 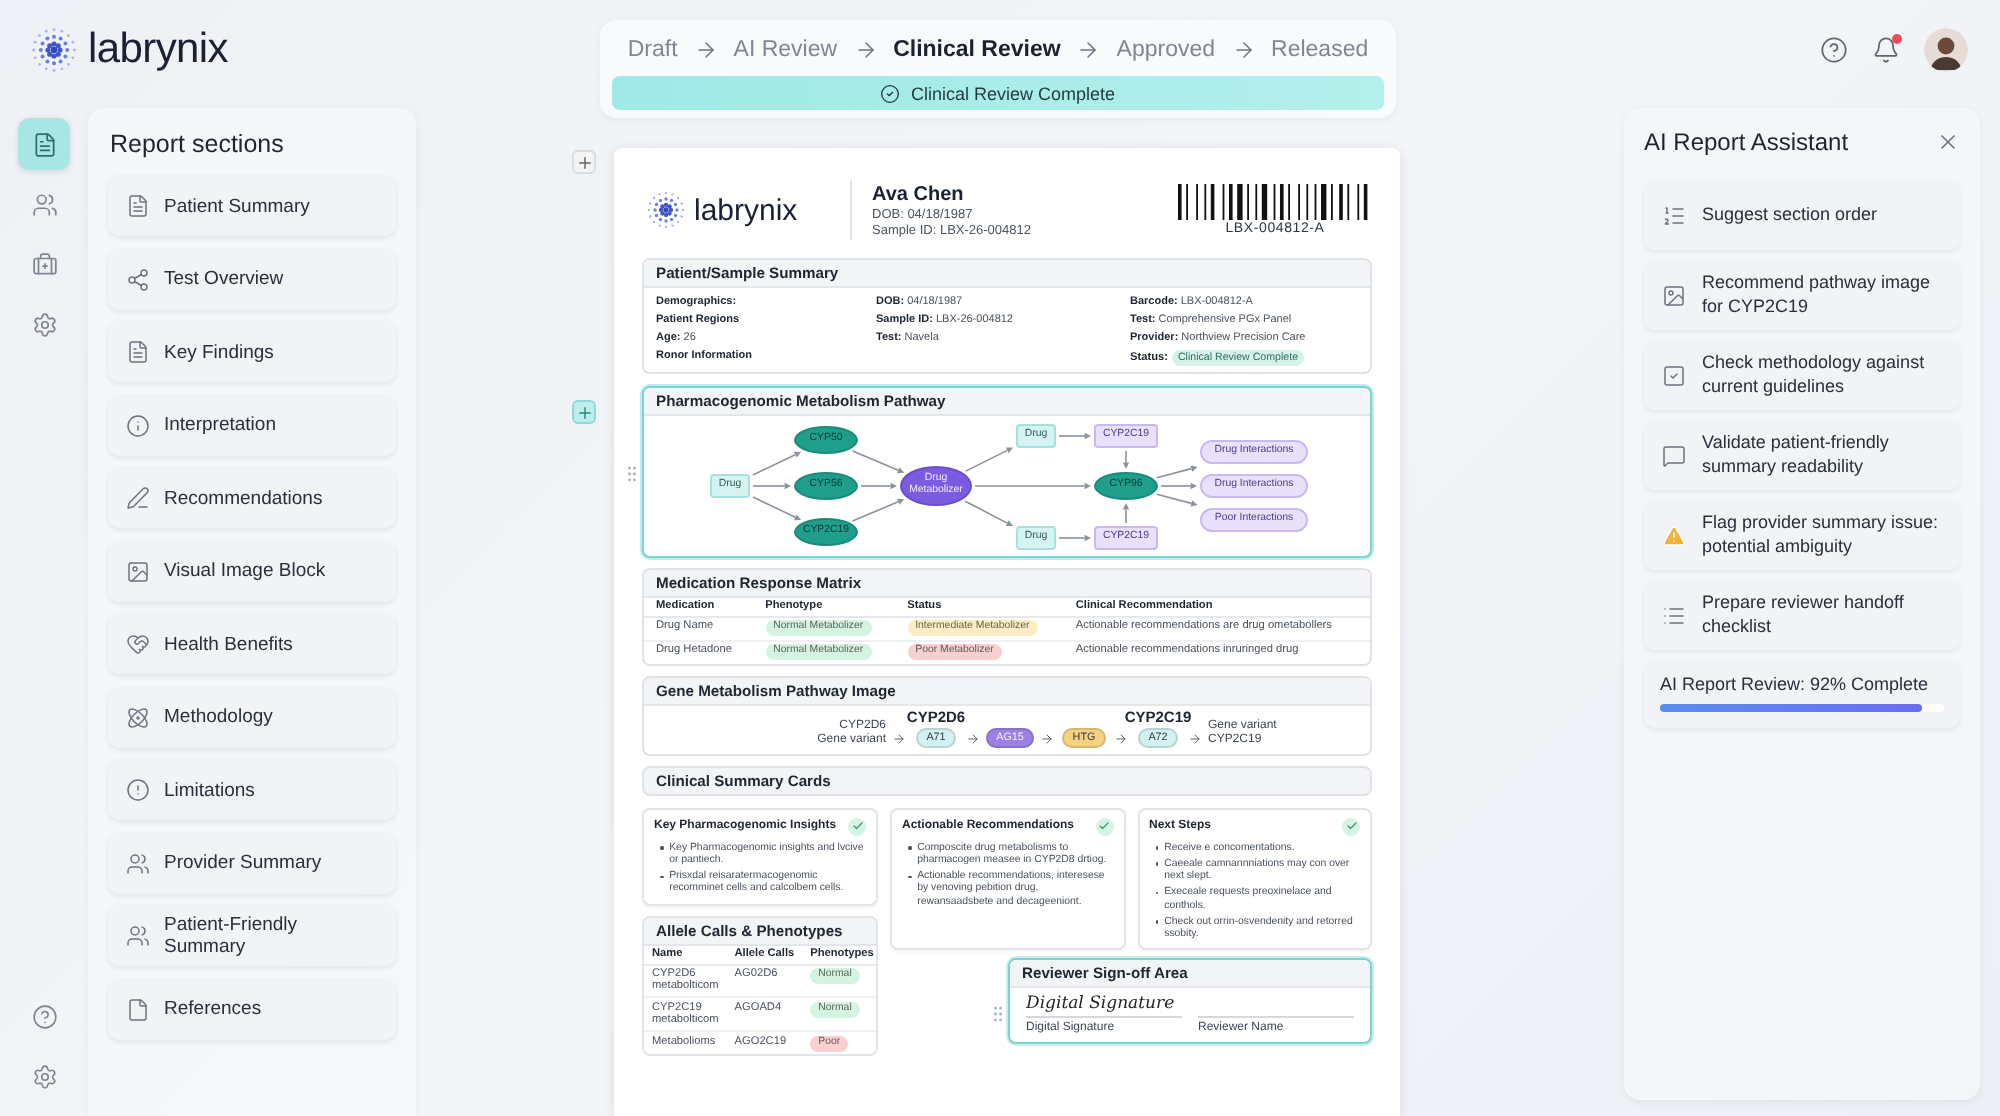 I want to click on assistant-suggestion: Prepare reviewer handoff checklist, so click(x=1802, y=616).